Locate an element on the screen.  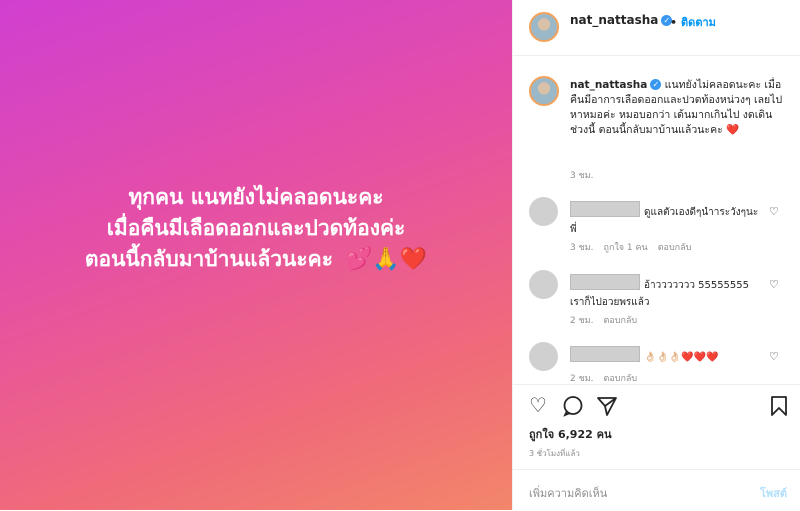
post-header: nat_nattasha ✓ • ติดตาม is located at coordinates (656, 28).